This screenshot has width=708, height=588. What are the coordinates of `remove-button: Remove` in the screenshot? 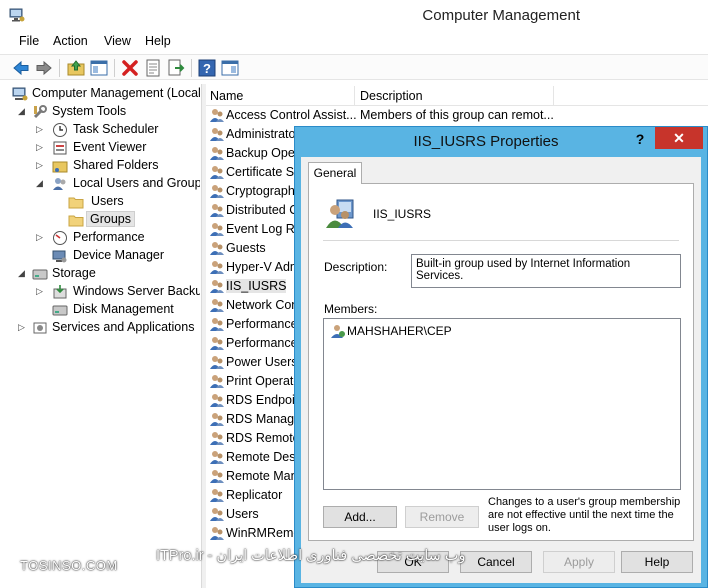 It's located at (442, 517).